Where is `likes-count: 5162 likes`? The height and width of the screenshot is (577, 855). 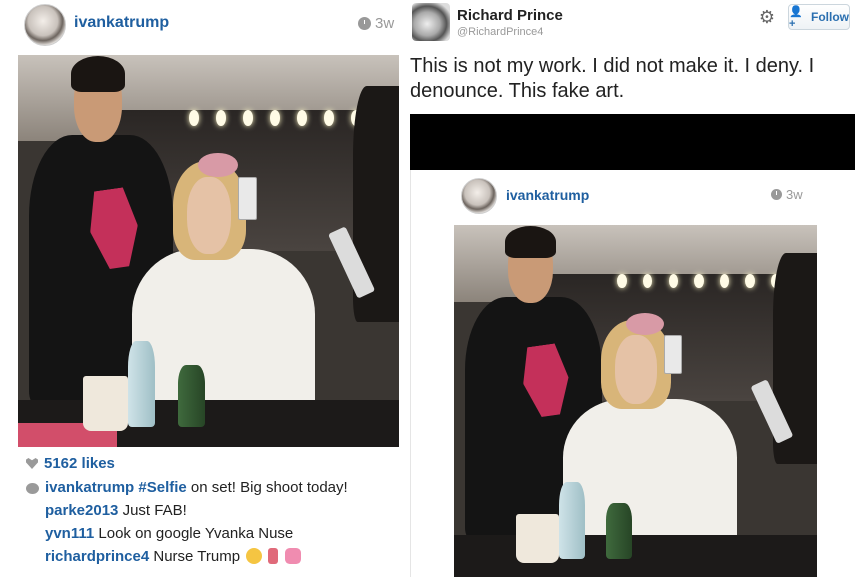 likes-count: 5162 likes is located at coordinates (70, 463).